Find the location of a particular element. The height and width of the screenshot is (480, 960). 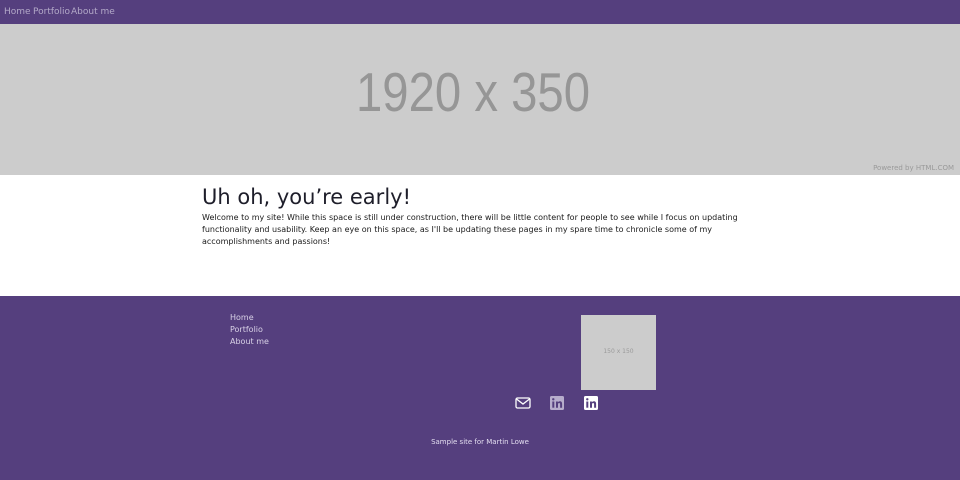

footer-about-link: About me is located at coordinates (249, 342).